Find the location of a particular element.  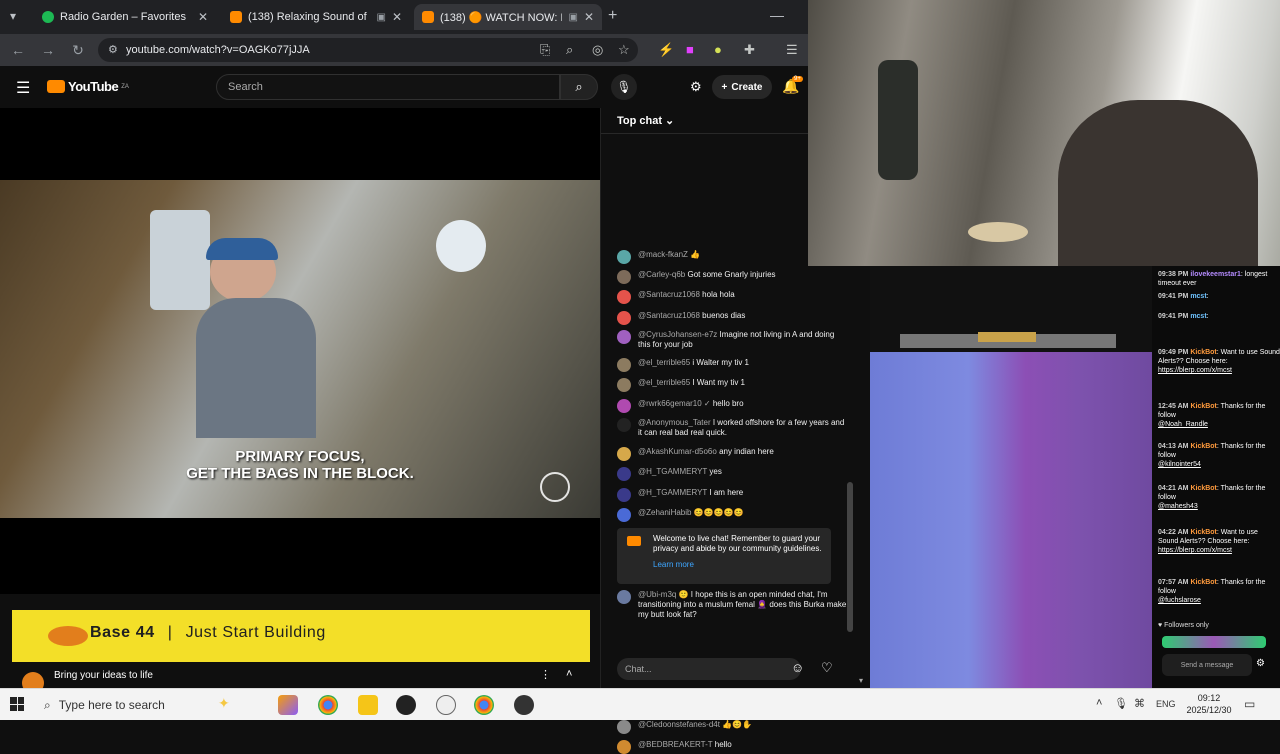

tab-search-icon: ▾ is located at coordinates (17, 16).